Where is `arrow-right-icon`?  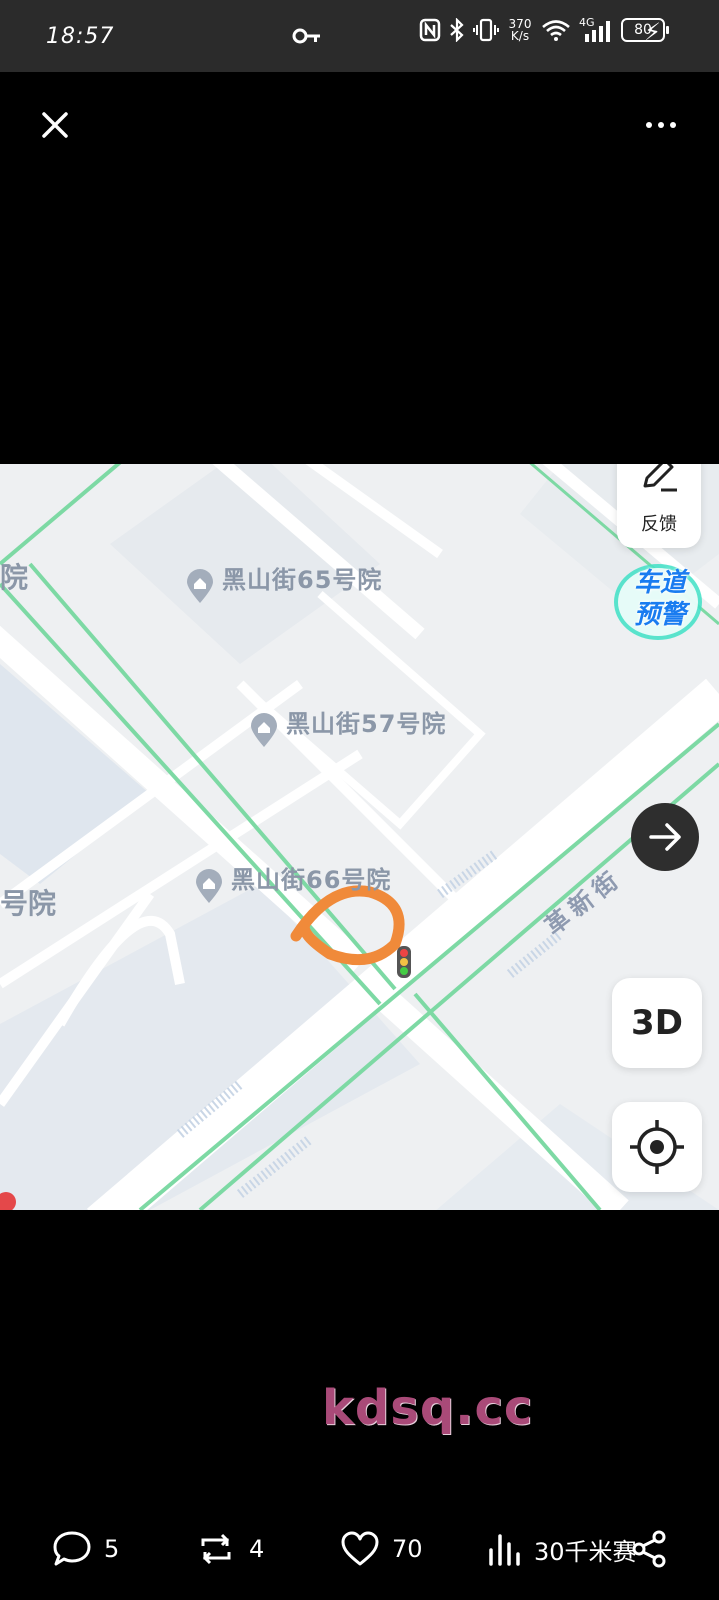
arrow-right-icon is located at coordinates (665, 837).